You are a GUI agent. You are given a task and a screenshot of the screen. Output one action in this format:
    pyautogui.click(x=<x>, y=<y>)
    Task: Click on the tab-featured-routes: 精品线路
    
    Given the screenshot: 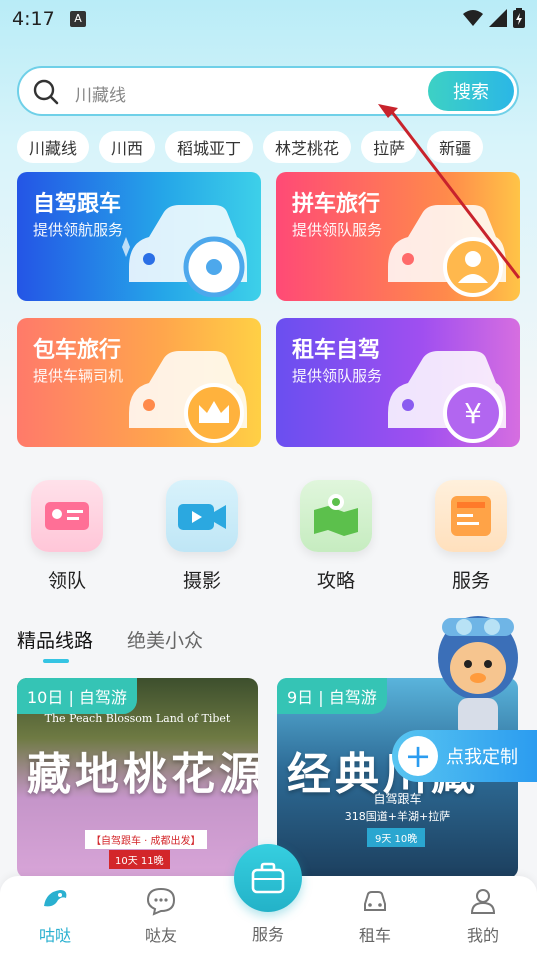 What is the action you would take?
    pyautogui.click(x=55, y=644)
    